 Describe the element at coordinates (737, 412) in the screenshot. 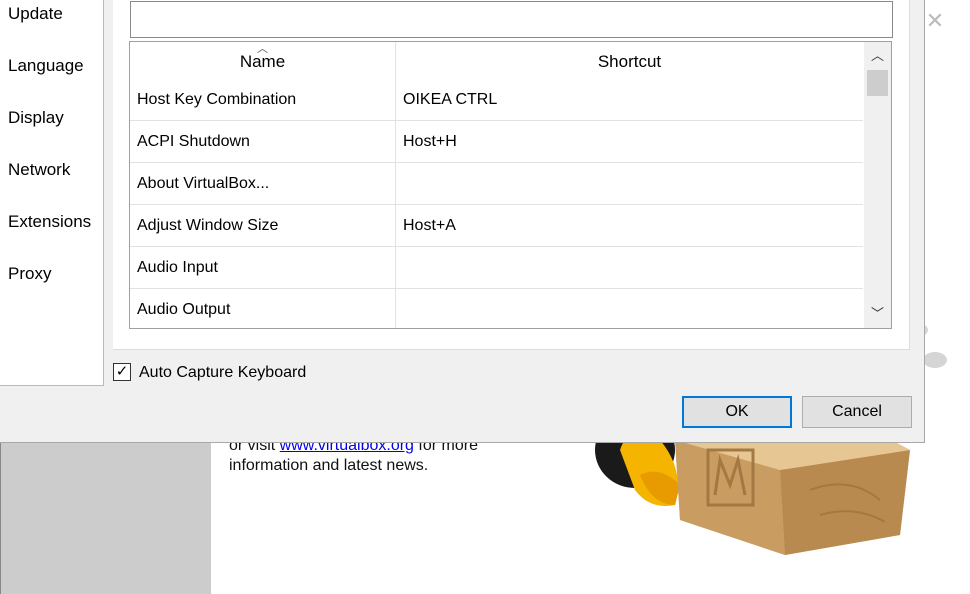

I see `ok-button: OK` at that location.